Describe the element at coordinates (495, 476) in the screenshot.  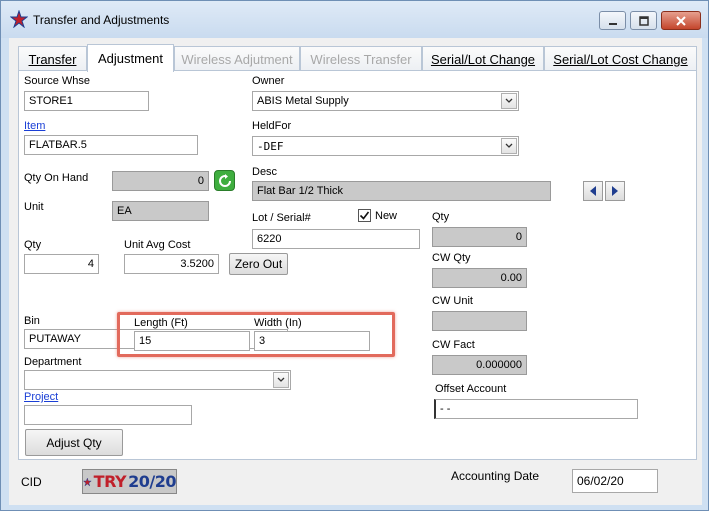
I see `accounting-date-label: Accounting Date` at that location.